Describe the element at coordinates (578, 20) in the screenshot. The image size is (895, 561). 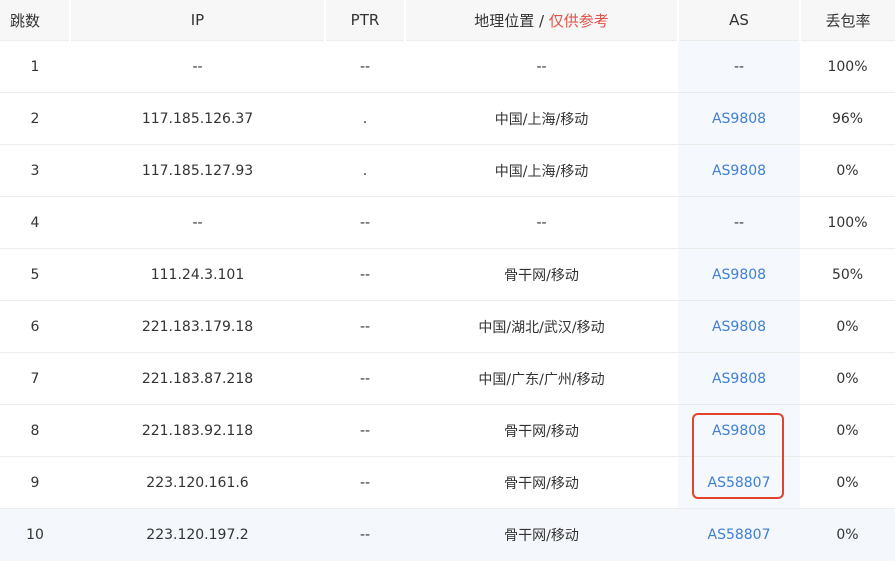
I see `header-geo-note: 仅供参考` at that location.